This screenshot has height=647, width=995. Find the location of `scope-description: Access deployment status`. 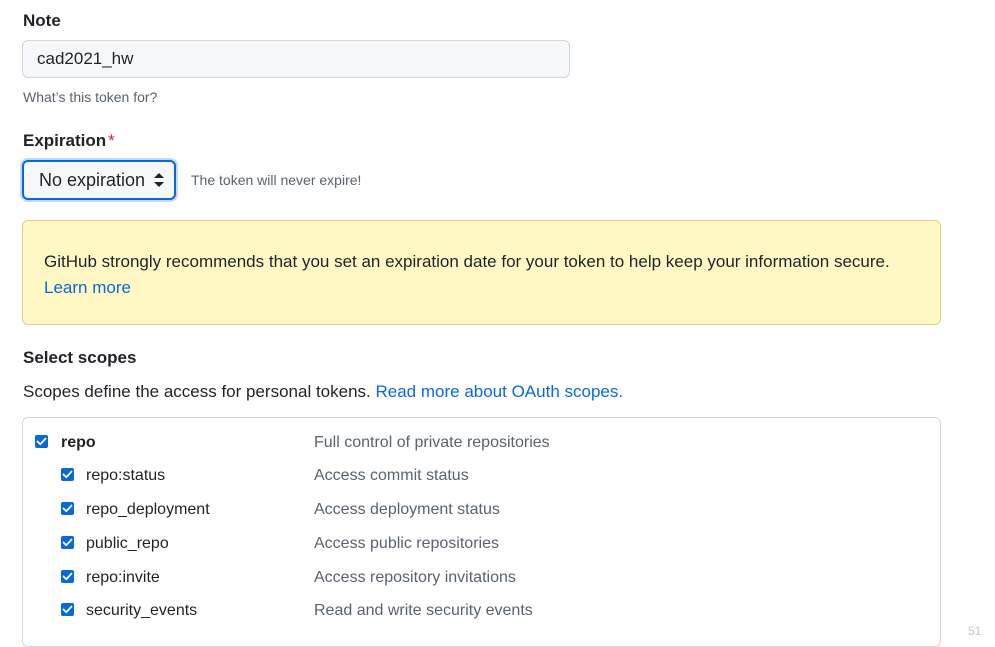

scope-description: Access deployment status is located at coordinates (407, 509).